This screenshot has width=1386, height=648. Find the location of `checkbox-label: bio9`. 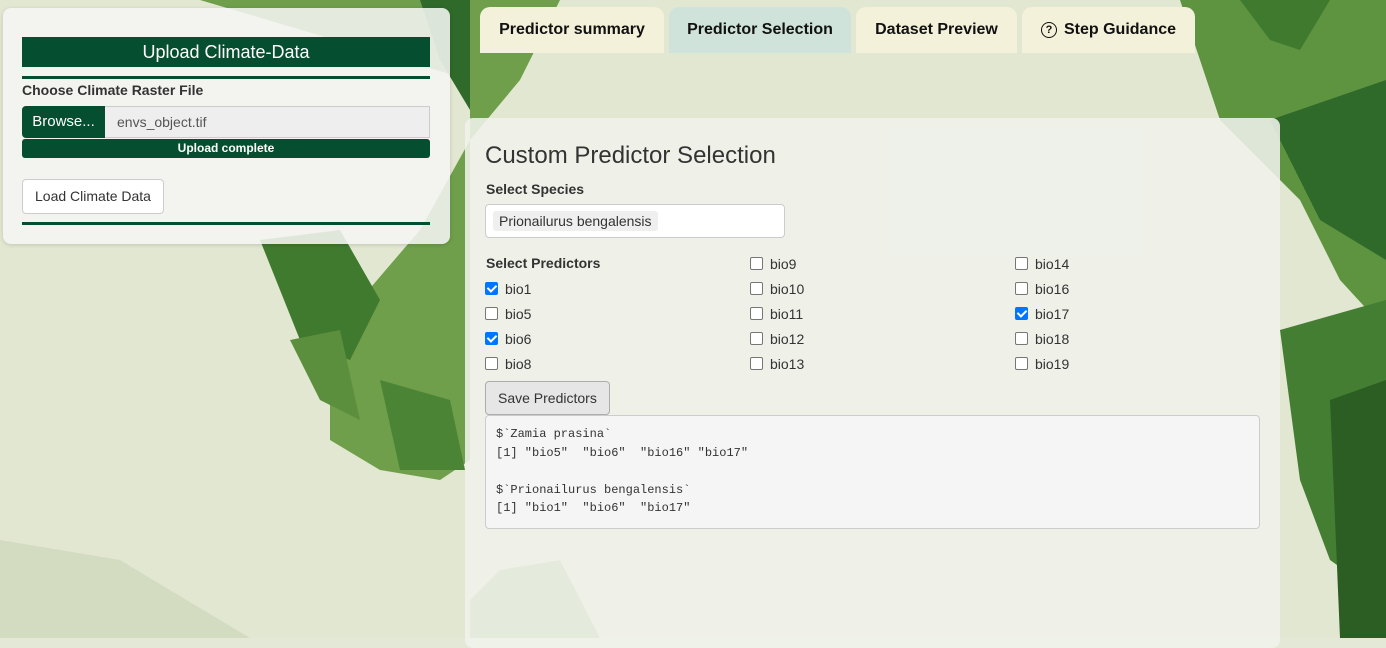

checkbox-label: bio9 is located at coordinates (783, 264).